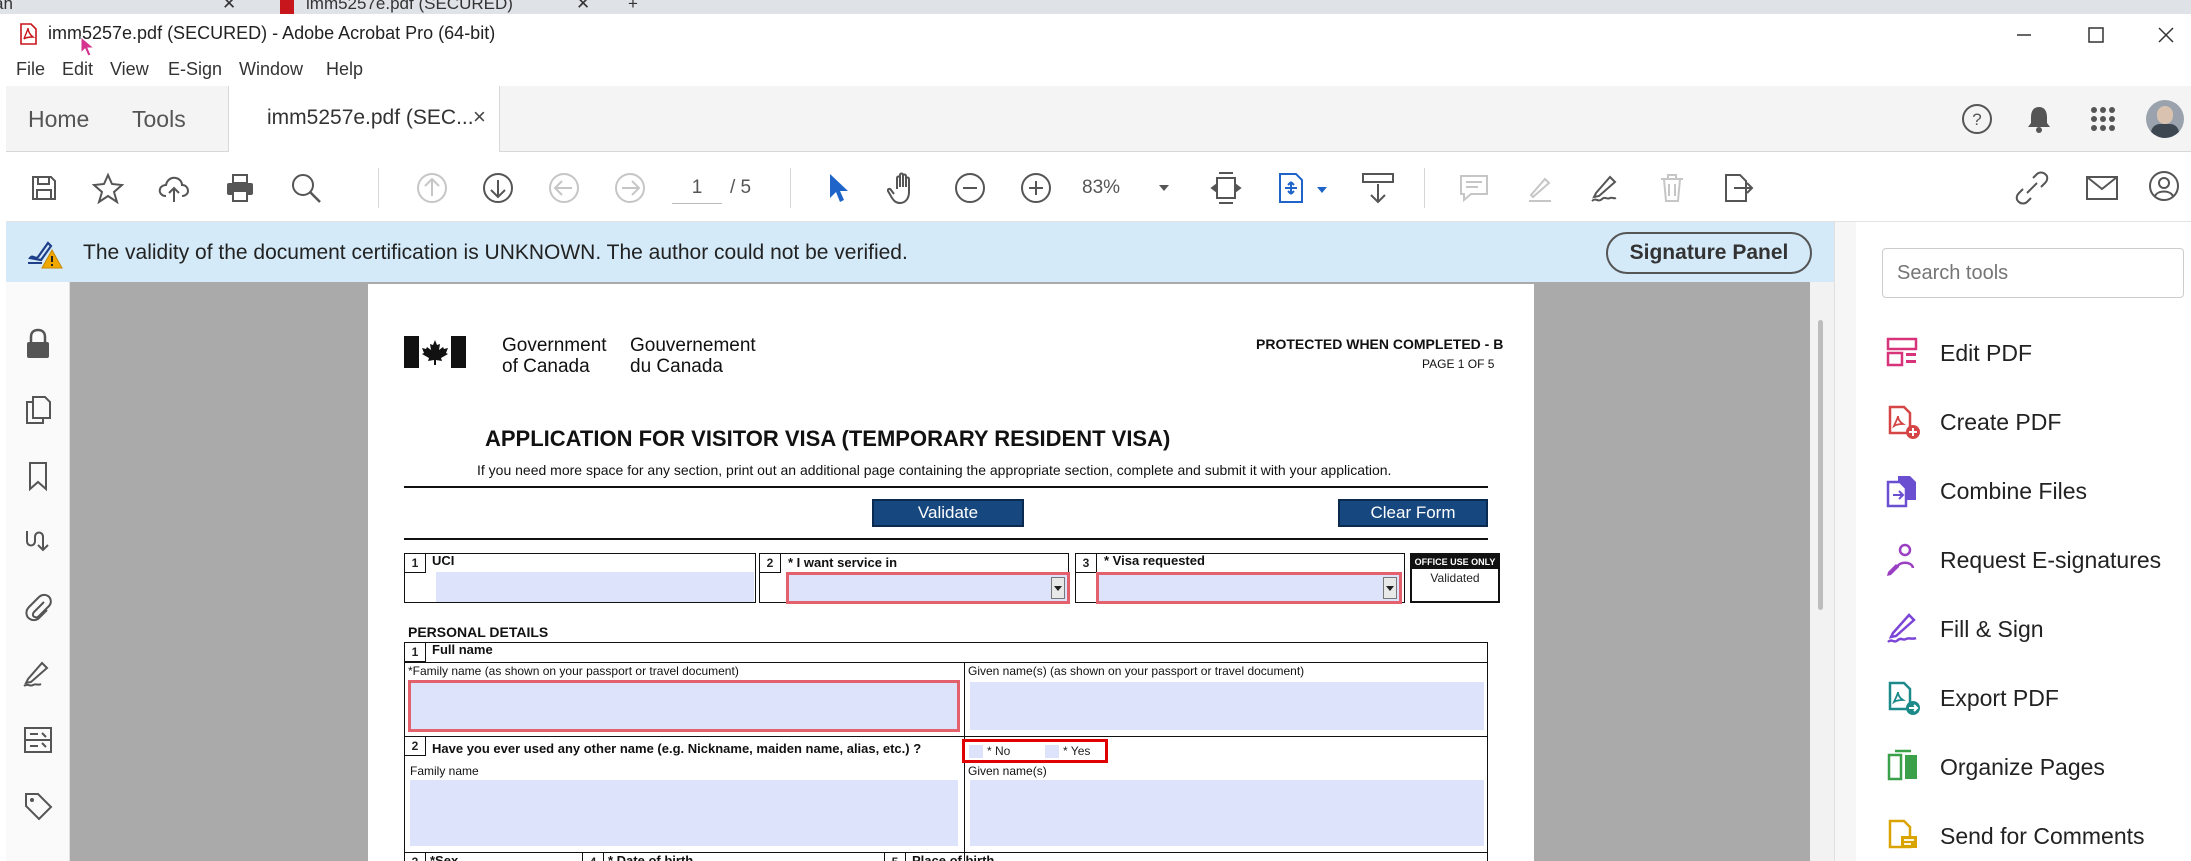 This screenshot has height=861, width=2191. I want to click on menu-edit: Edit, so click(77, 69).